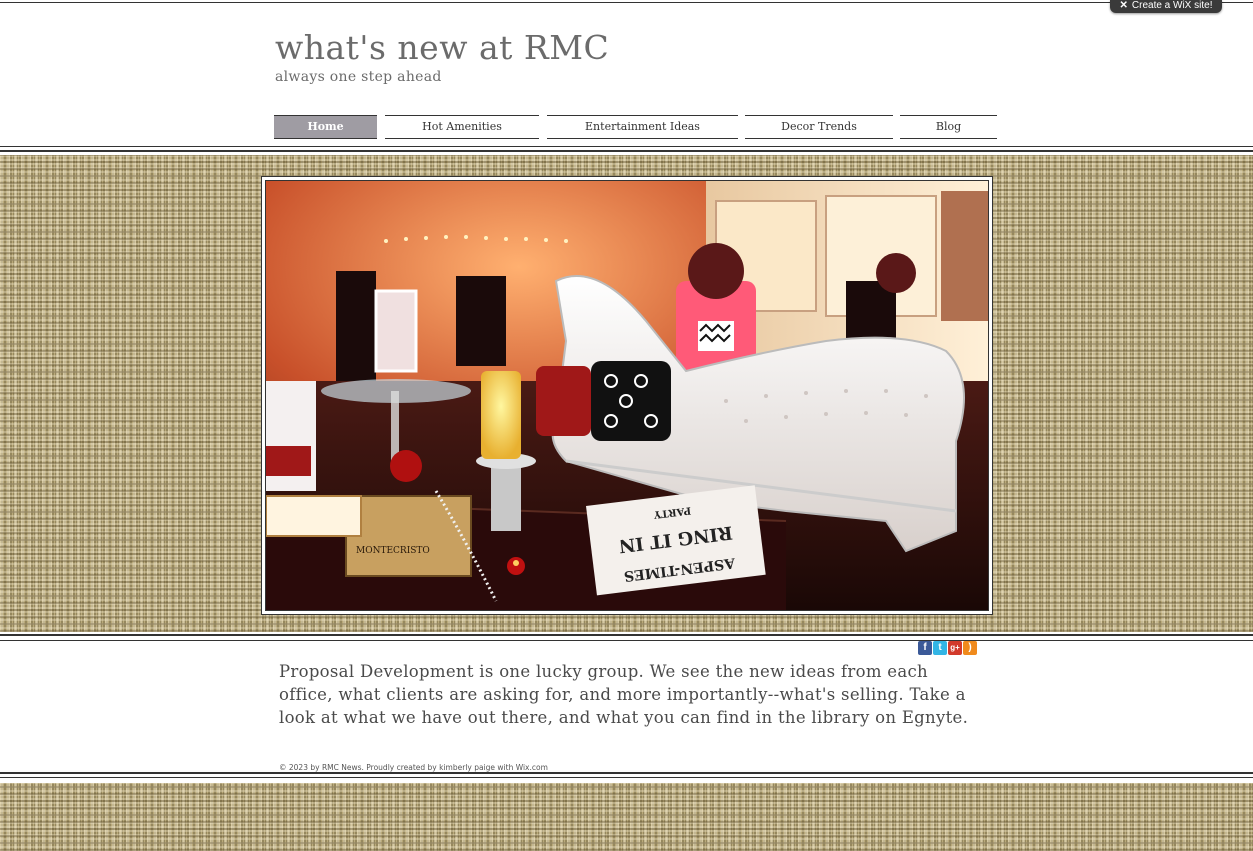  What do you see at coordinates (925, 648) in the screenshot?
I see `facebook-icon: f` at bounding box center [925, 648].